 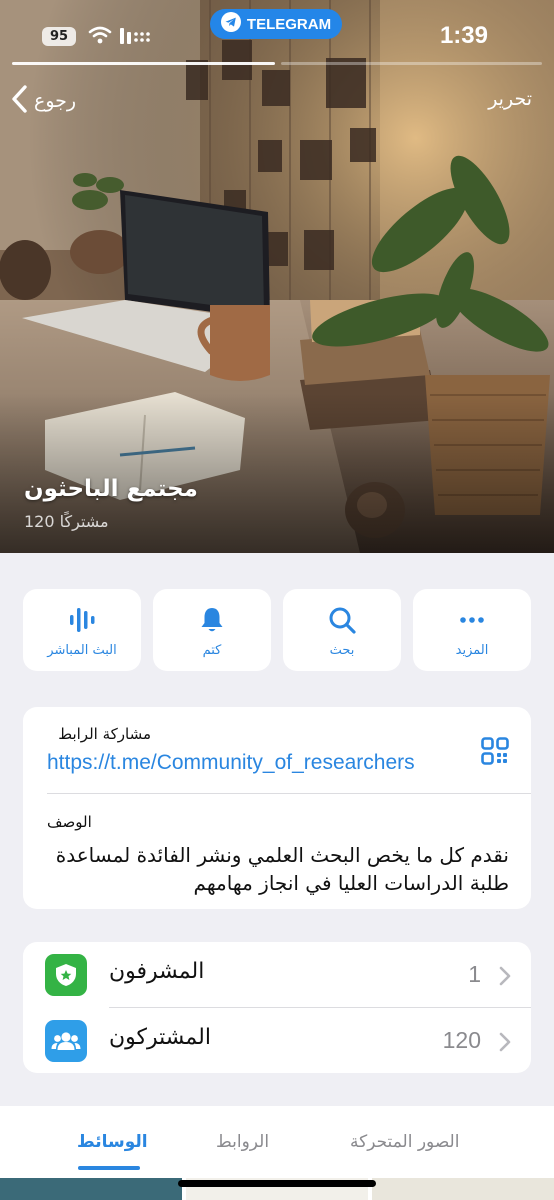 I want to click on subscribers-group-icon, so click(x=66, y=1041).